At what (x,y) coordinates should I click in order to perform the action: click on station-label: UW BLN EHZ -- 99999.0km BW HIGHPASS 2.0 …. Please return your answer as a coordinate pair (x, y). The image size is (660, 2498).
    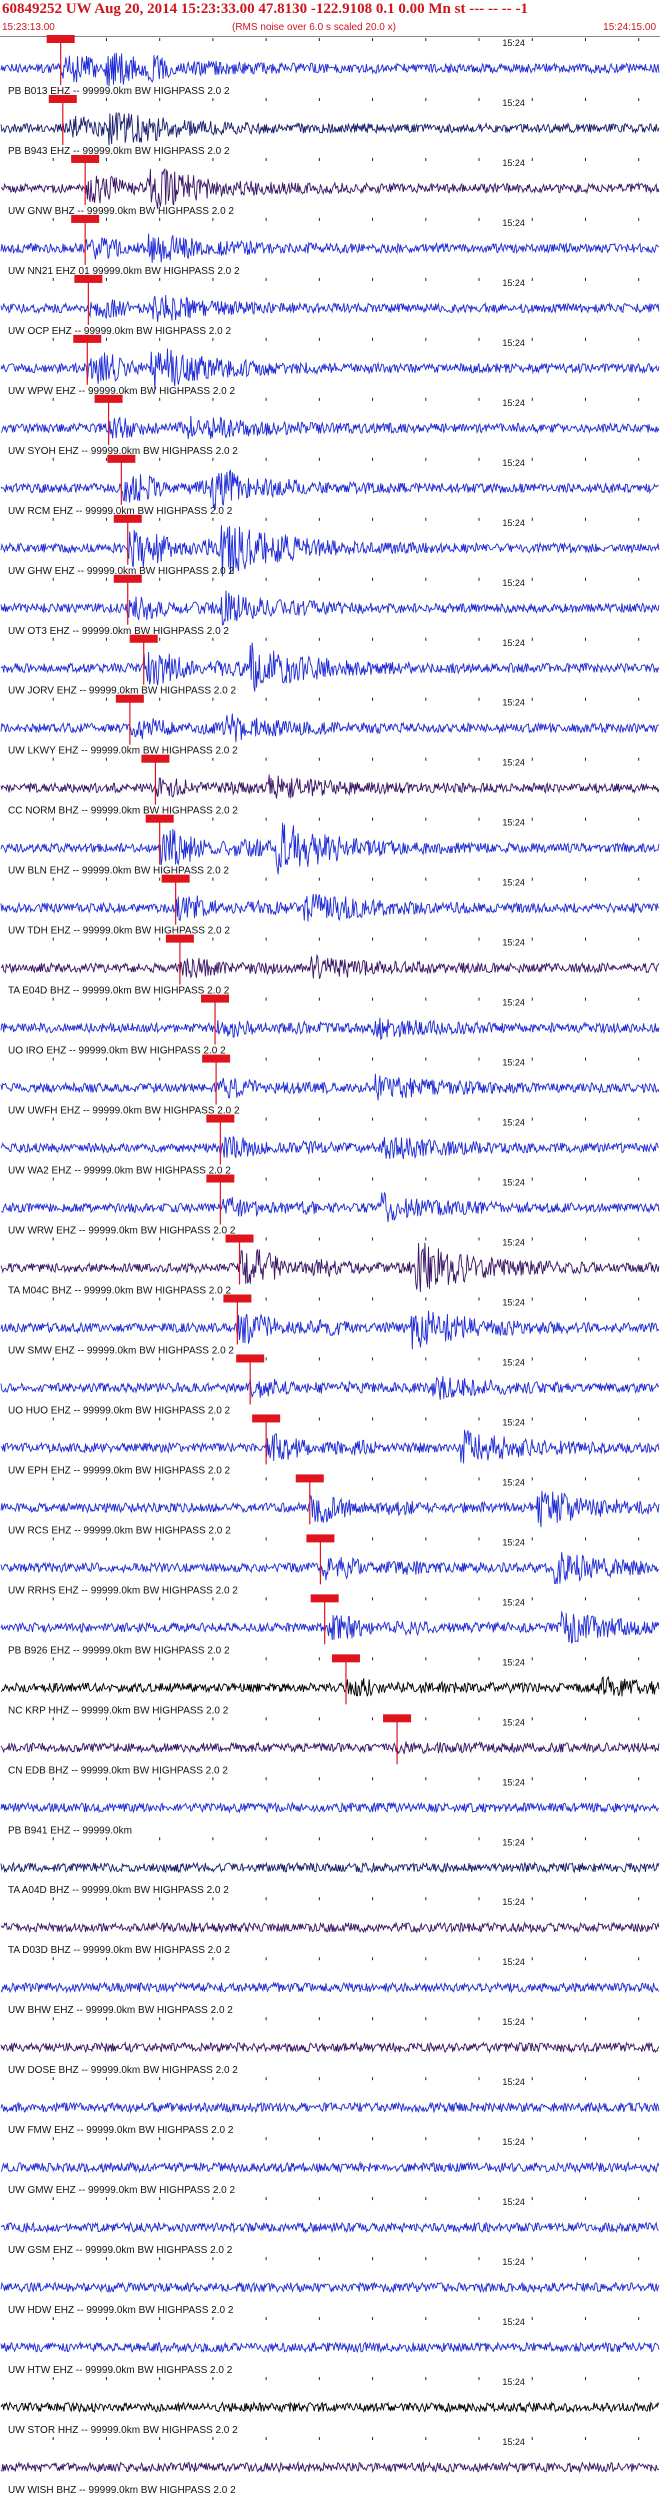
    Looking at the image, I should click on (118, 871).